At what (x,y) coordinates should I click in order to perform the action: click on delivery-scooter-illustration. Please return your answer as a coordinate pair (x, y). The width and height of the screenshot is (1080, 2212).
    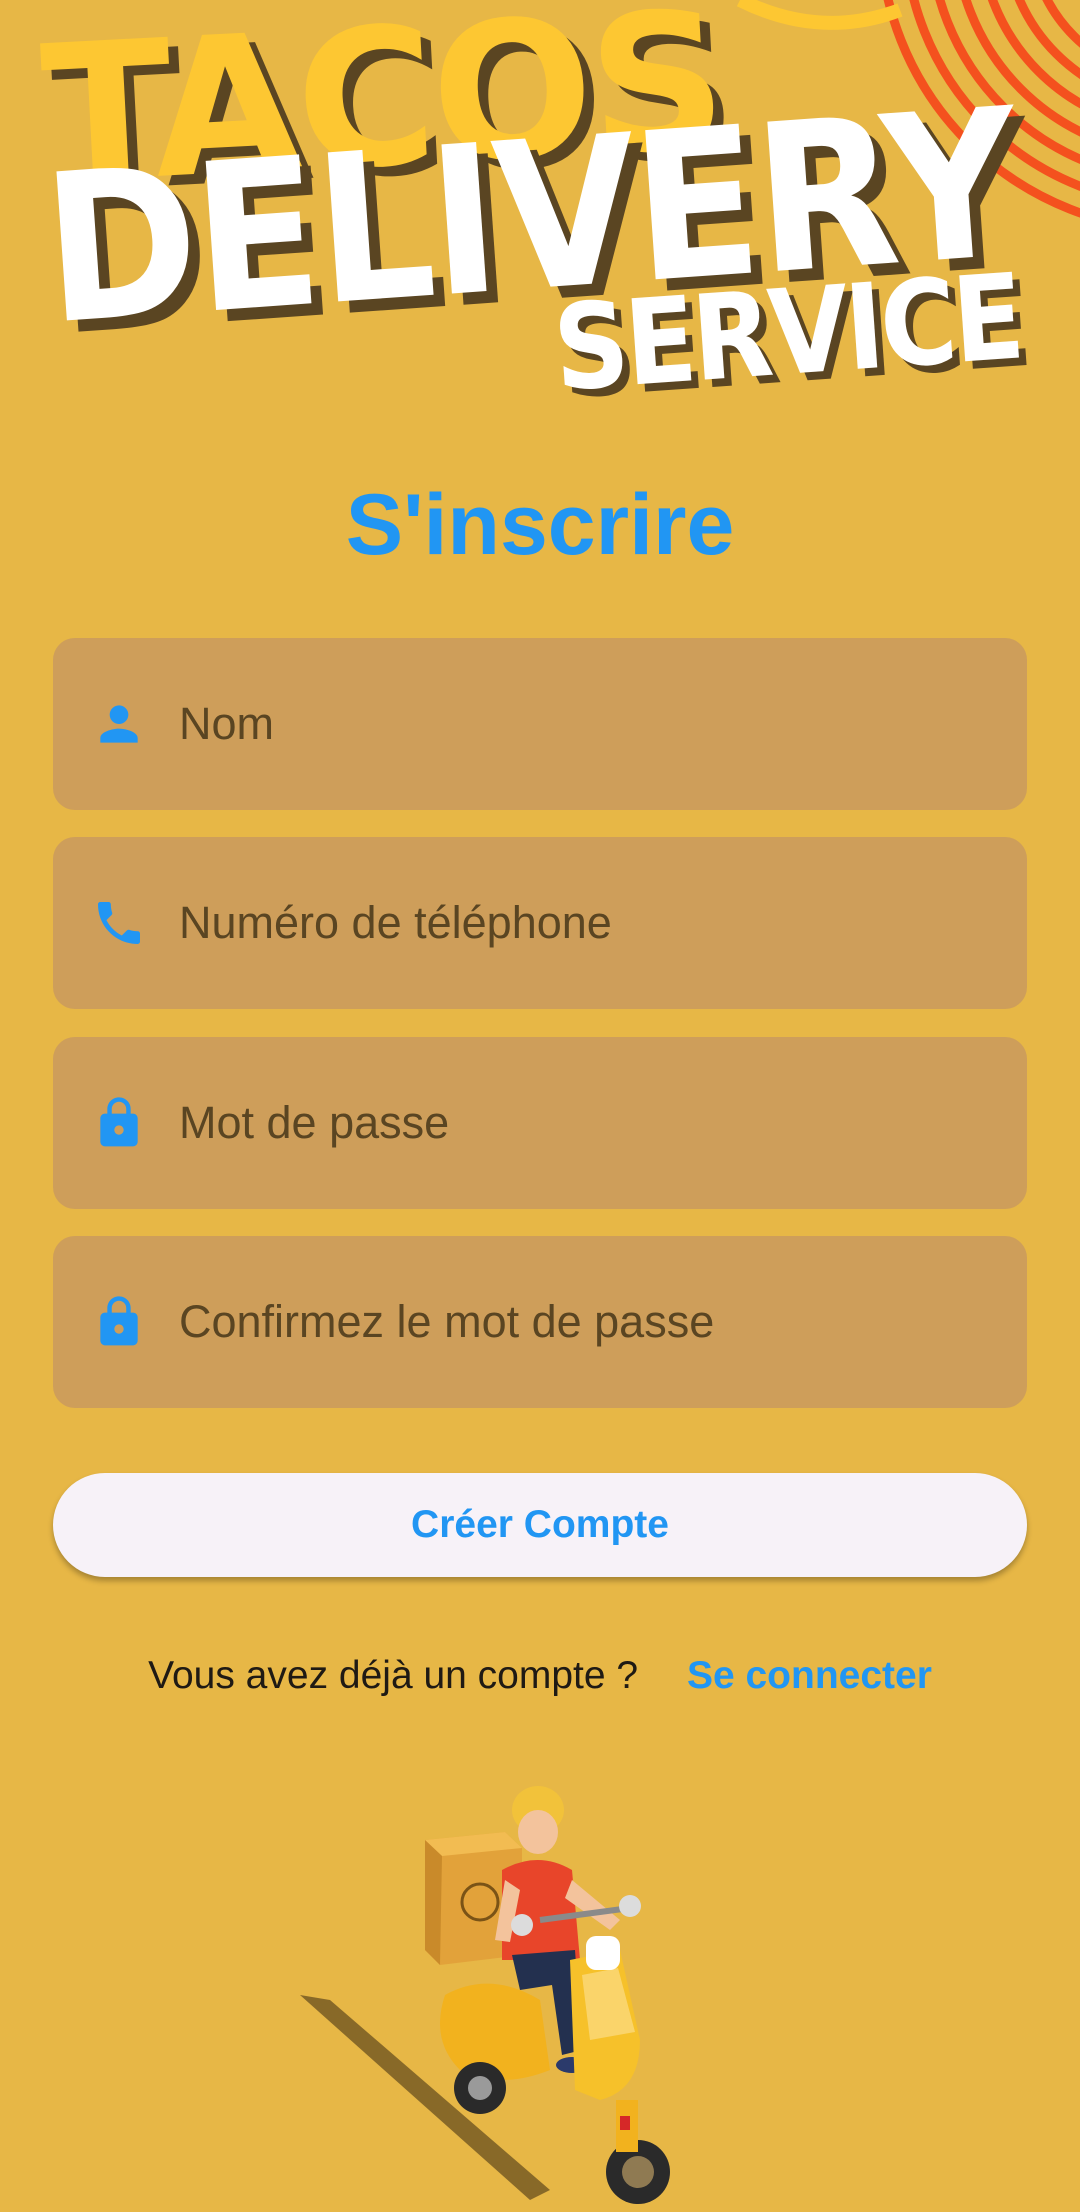
    Looking at the image, I should click on (500, 1991).